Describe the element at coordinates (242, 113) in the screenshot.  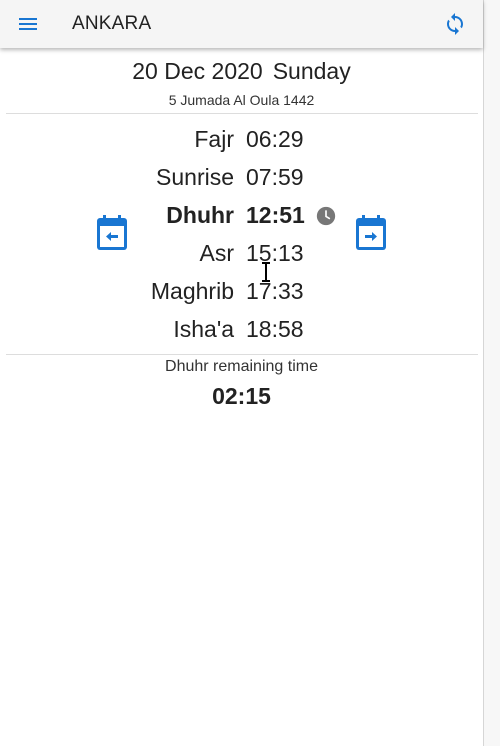
I see `top-divider` at that location.